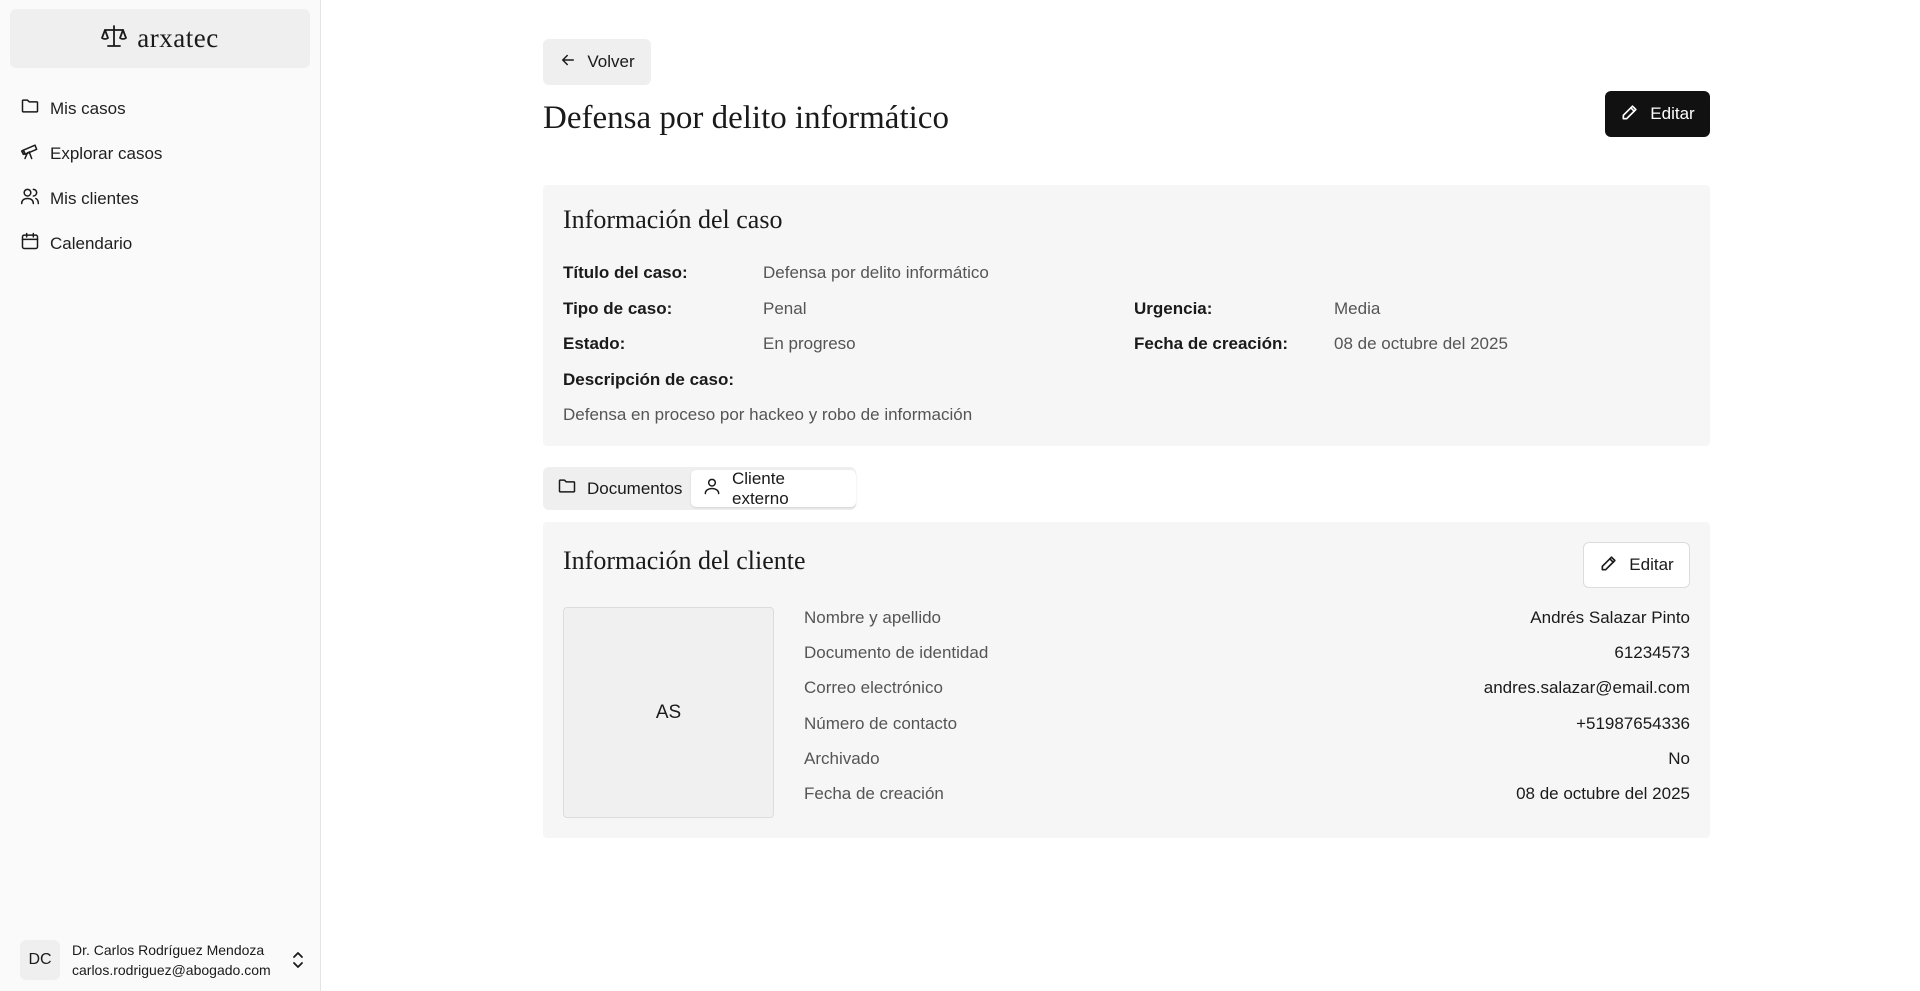 This screenshot has width=1920, height=991. I want to click on client-field-label: Archivado, so click(842, 758).